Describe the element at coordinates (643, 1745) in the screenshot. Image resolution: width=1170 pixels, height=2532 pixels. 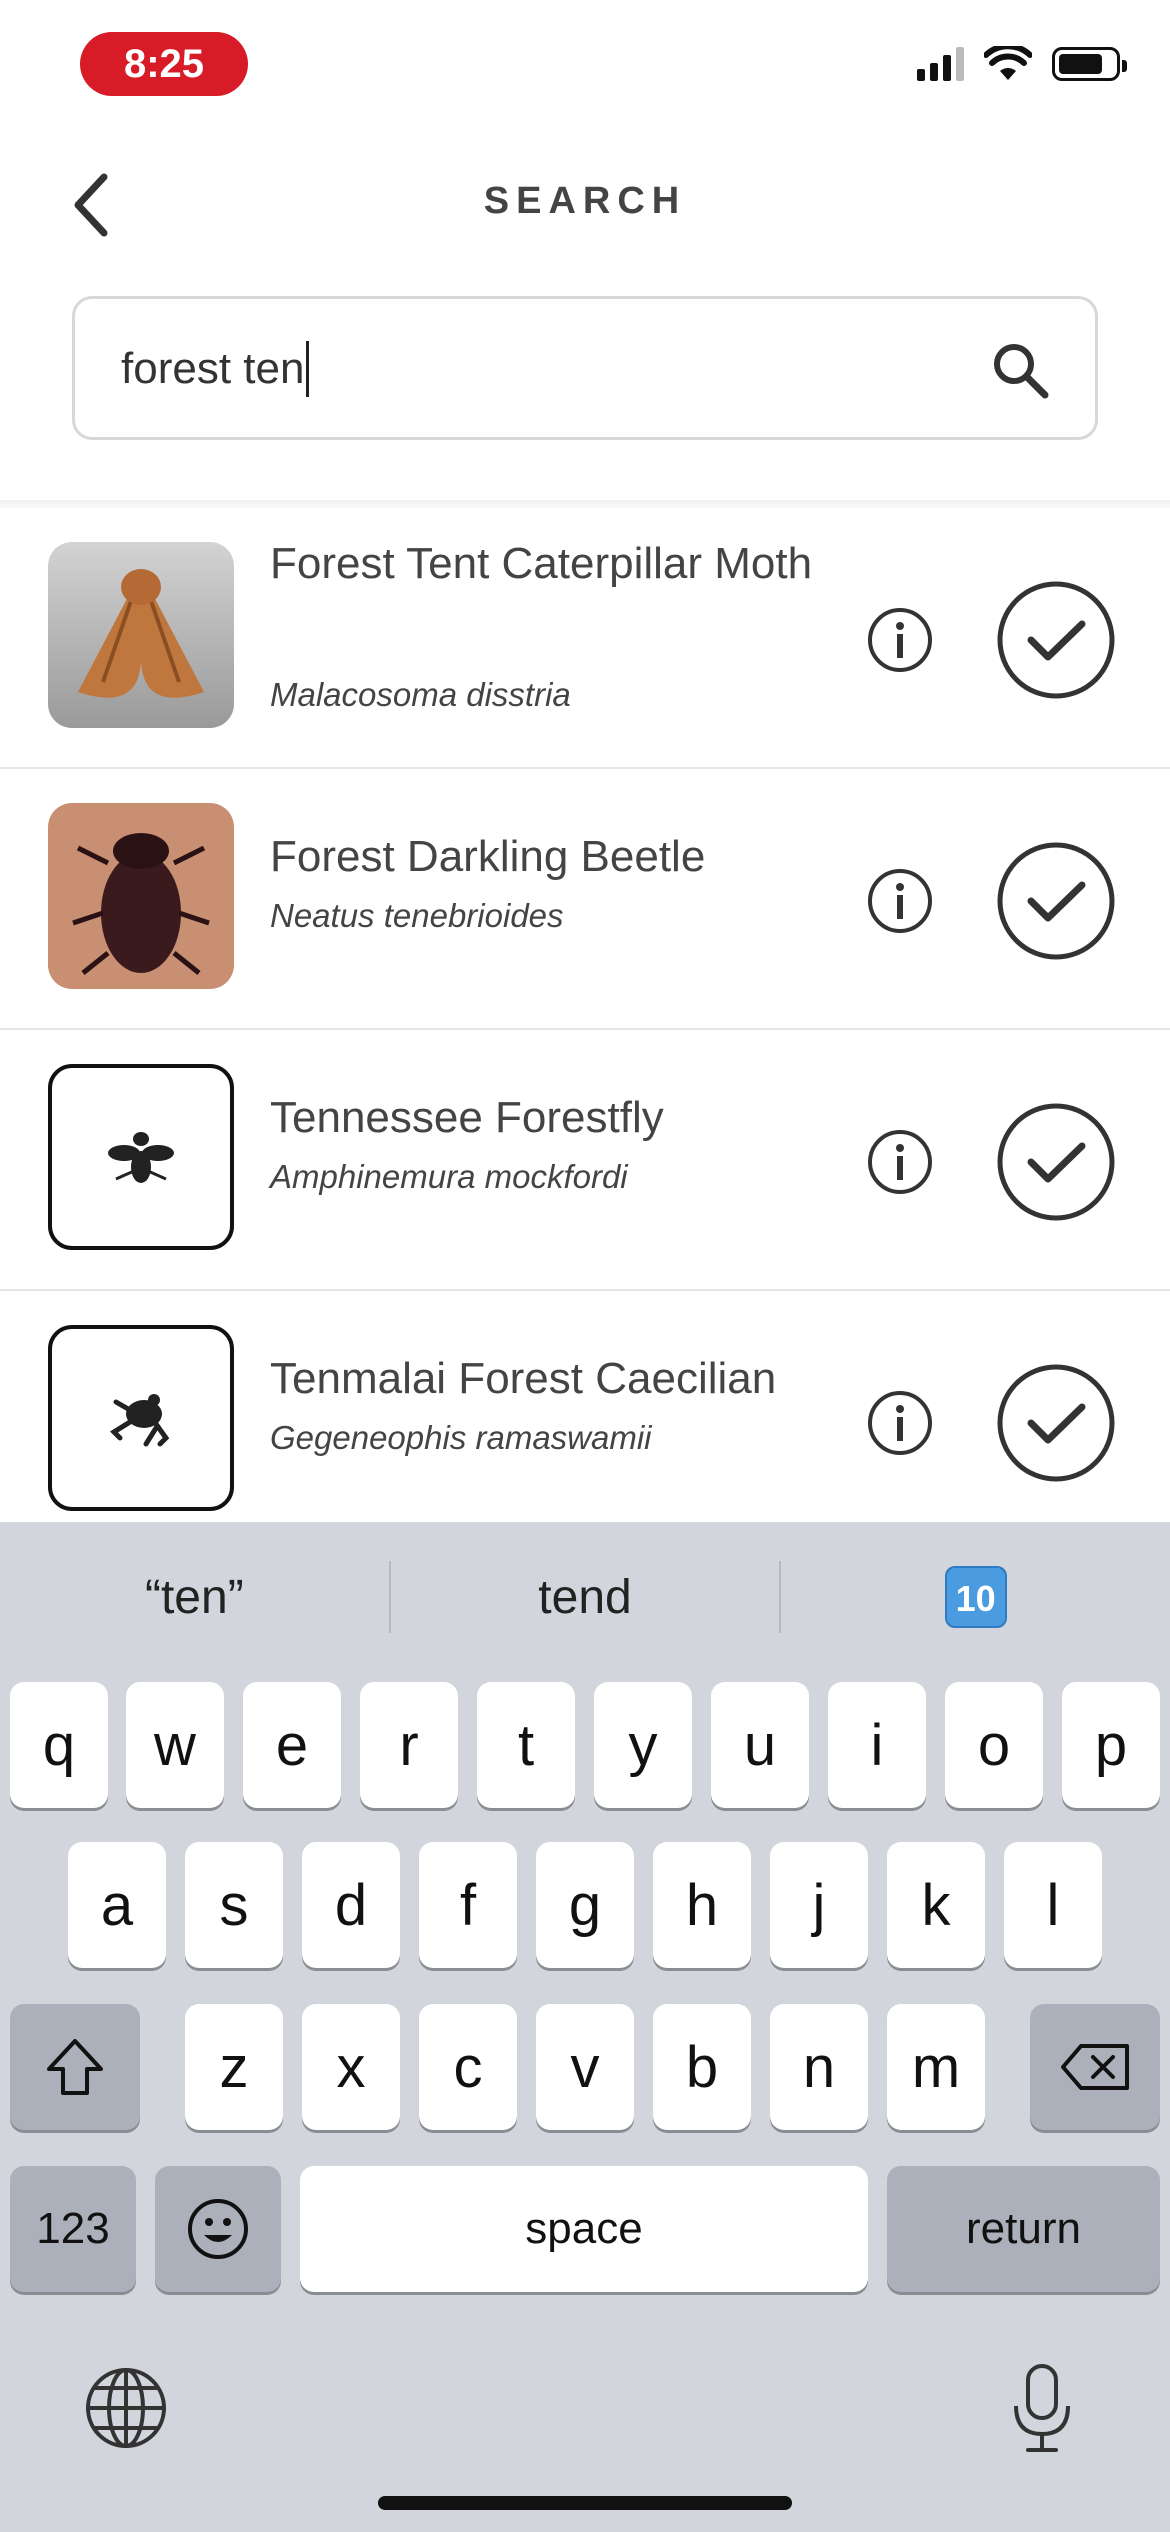
I see `key-y: y` at that location.